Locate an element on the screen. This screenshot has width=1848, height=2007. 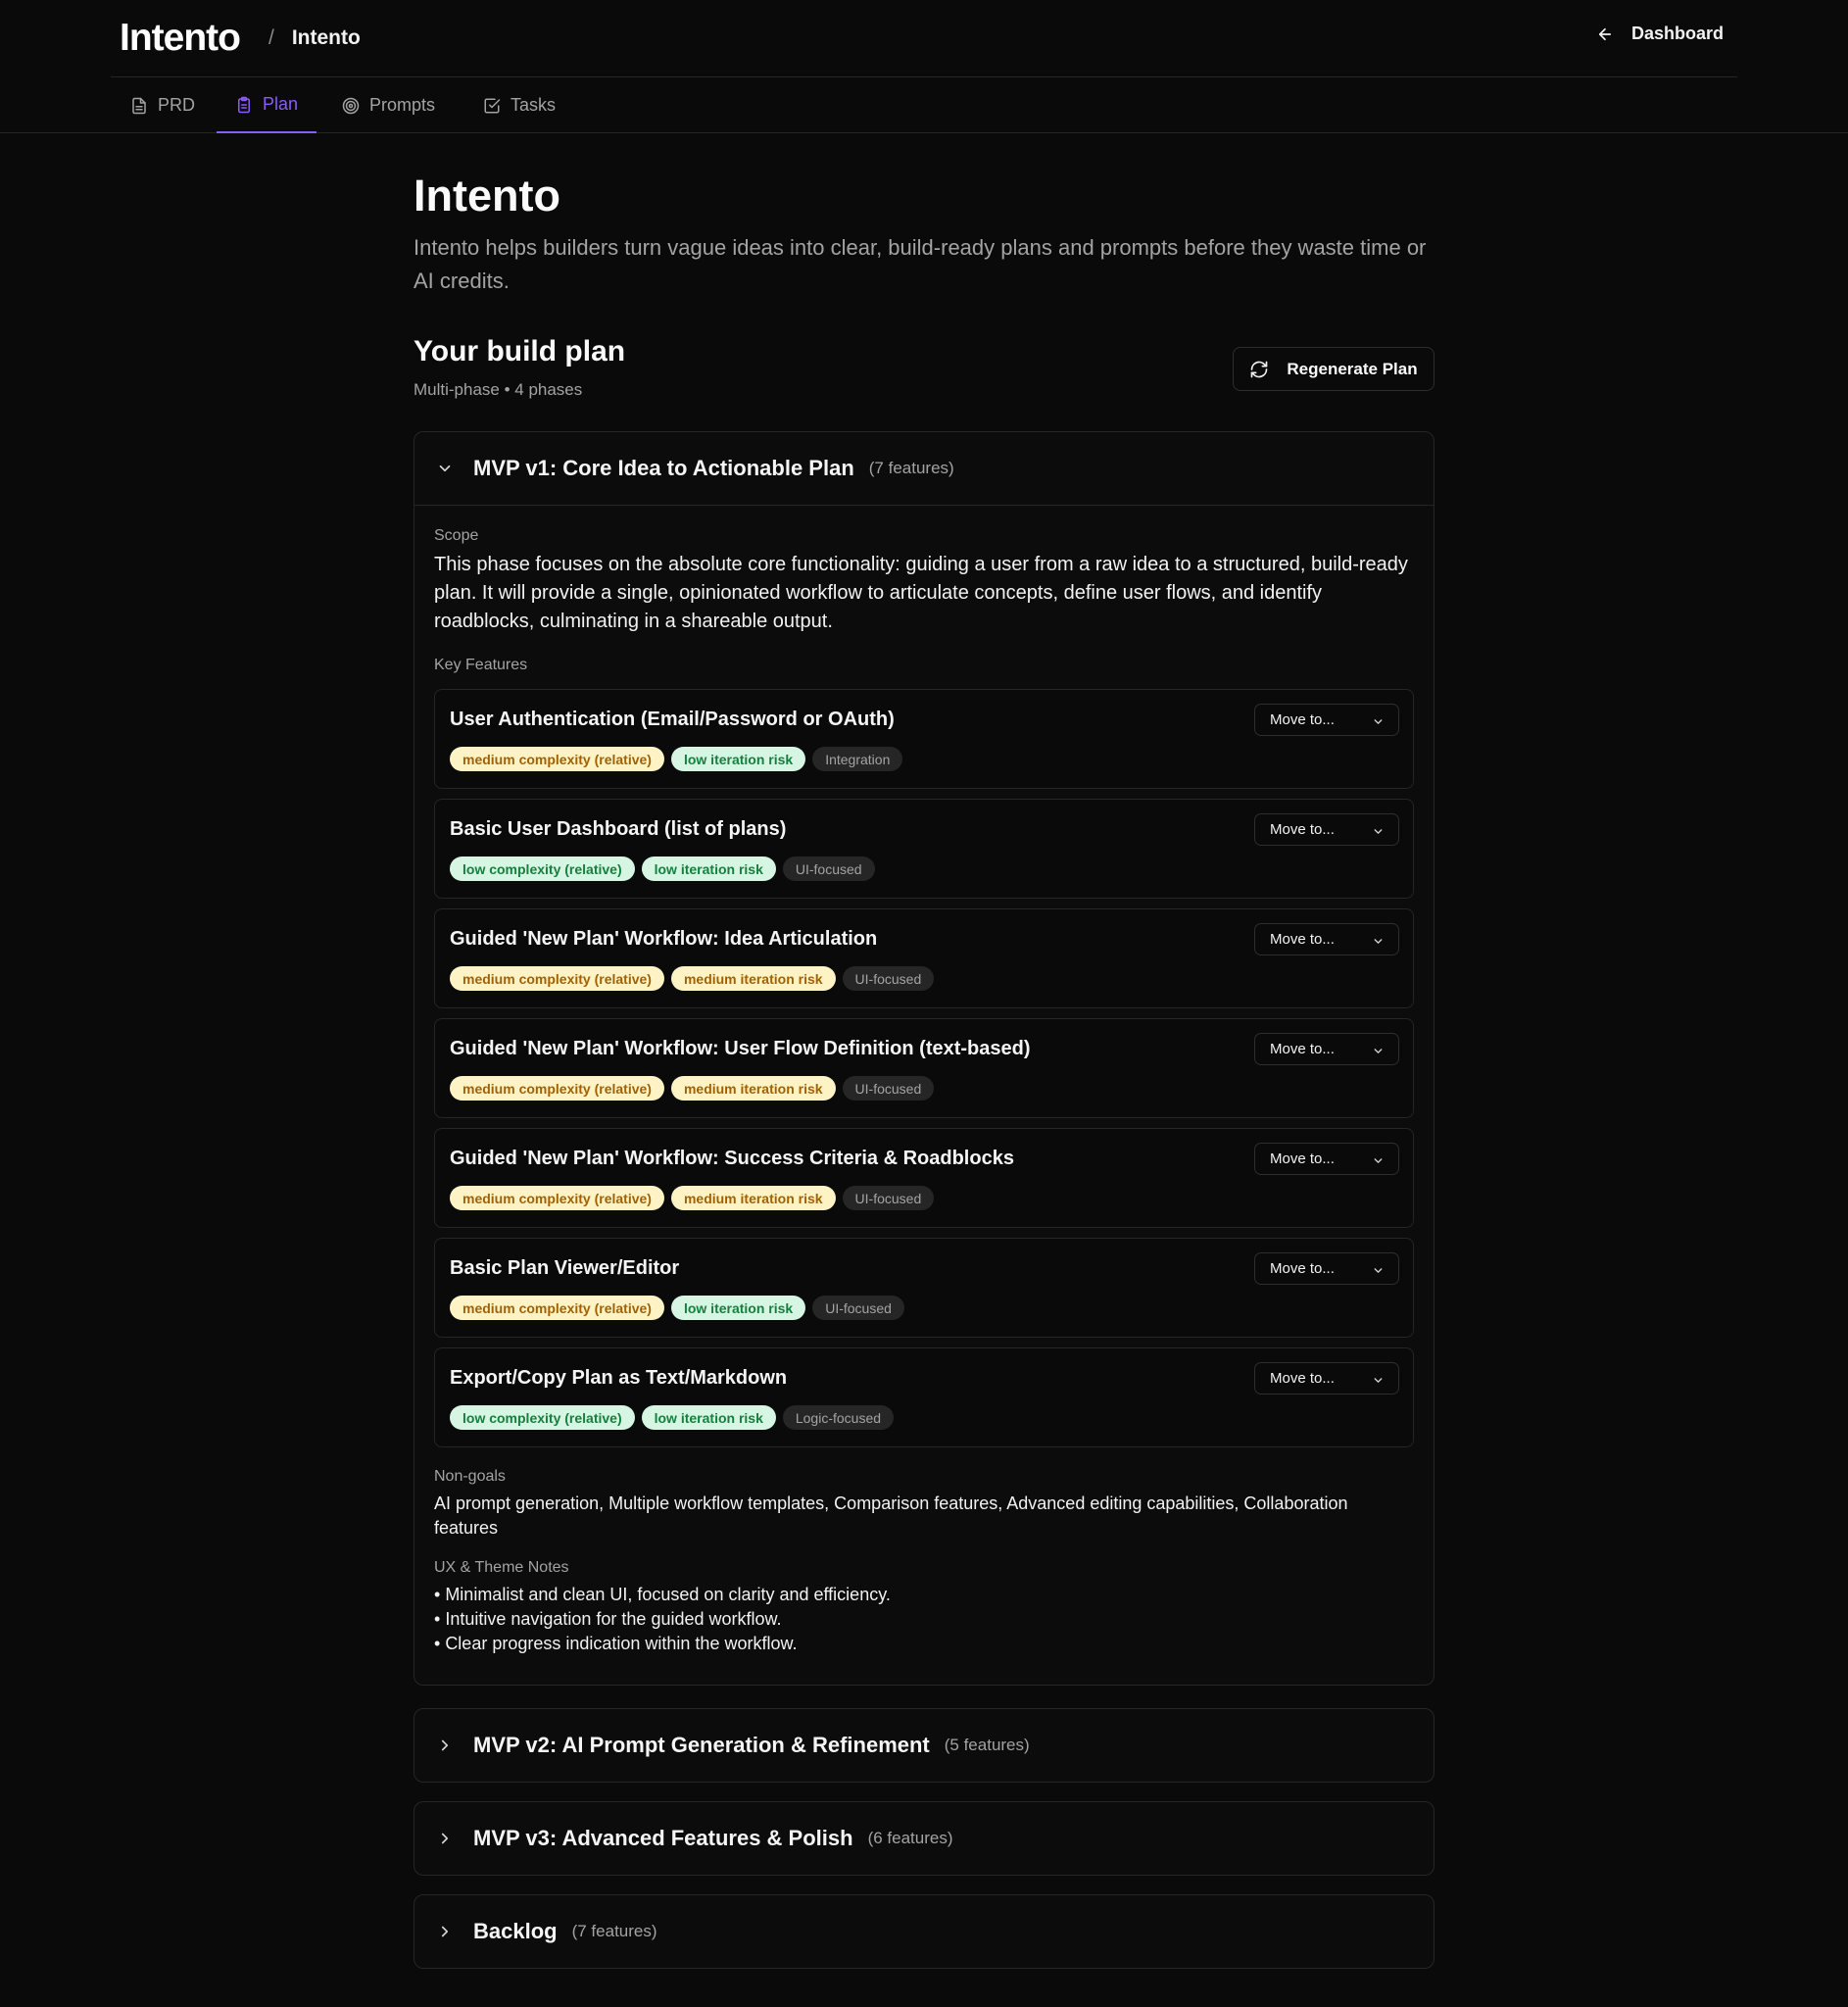
plan-subtitle: Multi-phase • 4 phases is located at coordinates (498, 389).